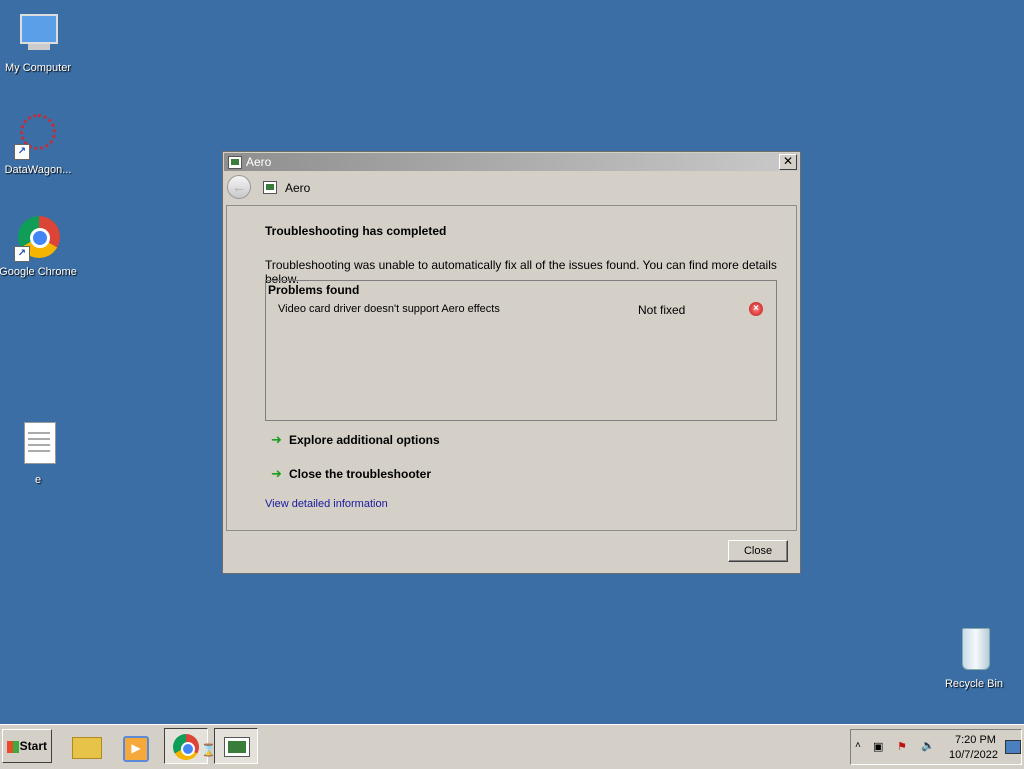 The width and height of the screenshot is (1024, 769). I want to click on window-title: Aero, so click(259, 162).